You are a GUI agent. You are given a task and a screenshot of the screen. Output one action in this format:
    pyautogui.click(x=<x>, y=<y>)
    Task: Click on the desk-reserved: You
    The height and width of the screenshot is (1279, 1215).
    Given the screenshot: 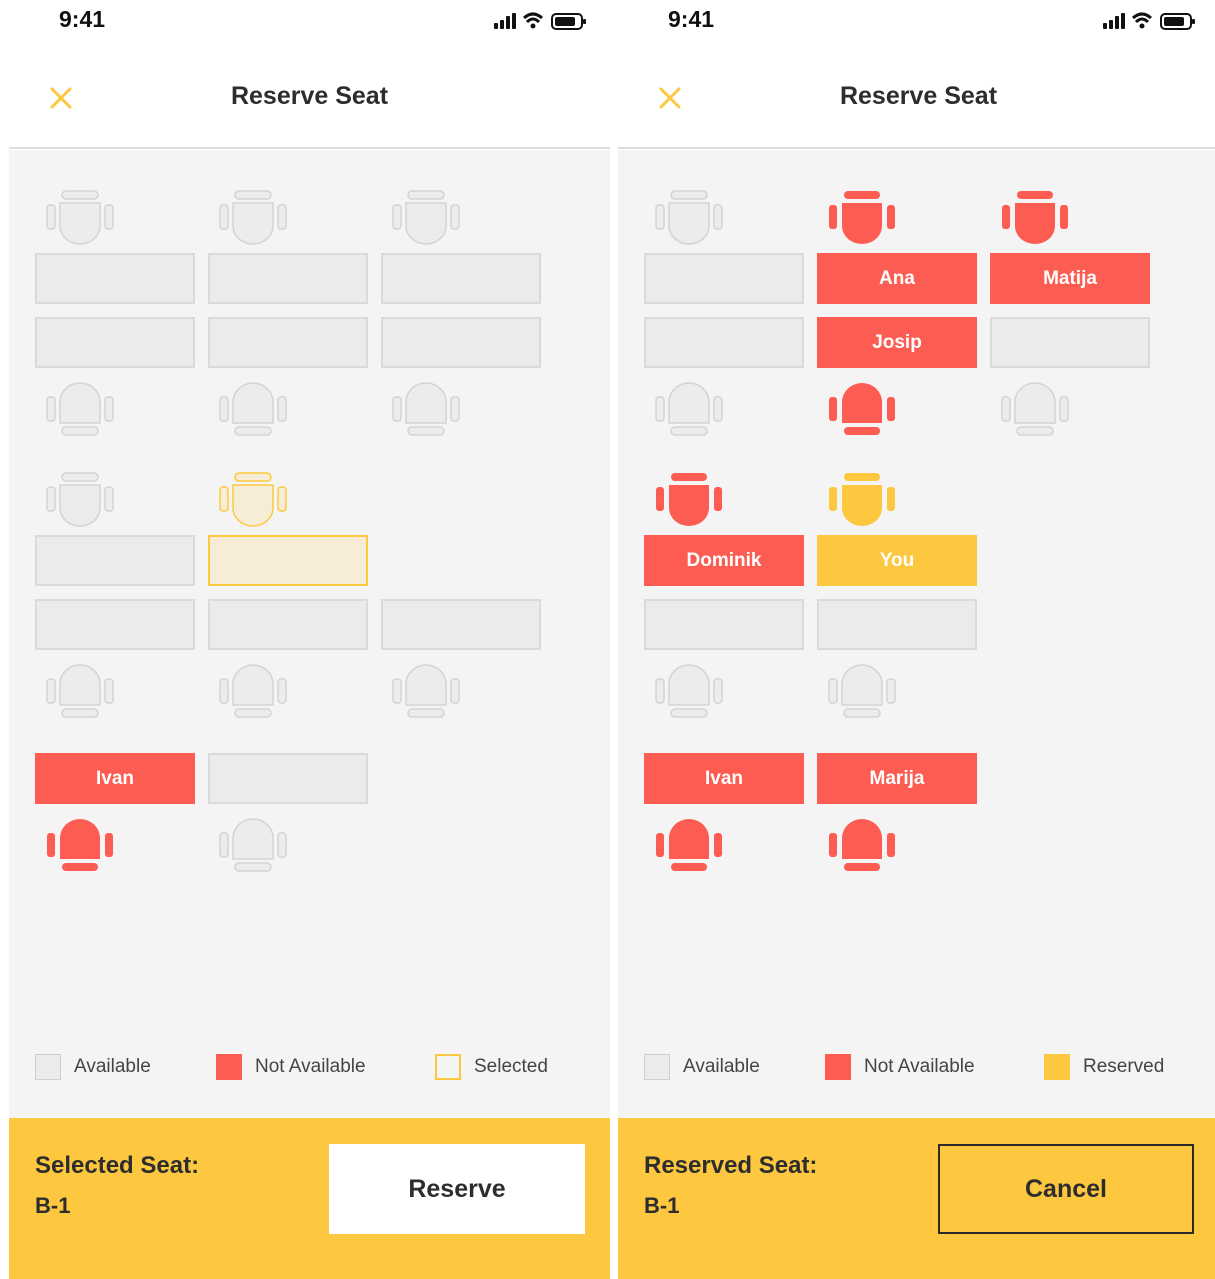 What is the action you would take?
    pyautogui.click(x=897, y=560)
    